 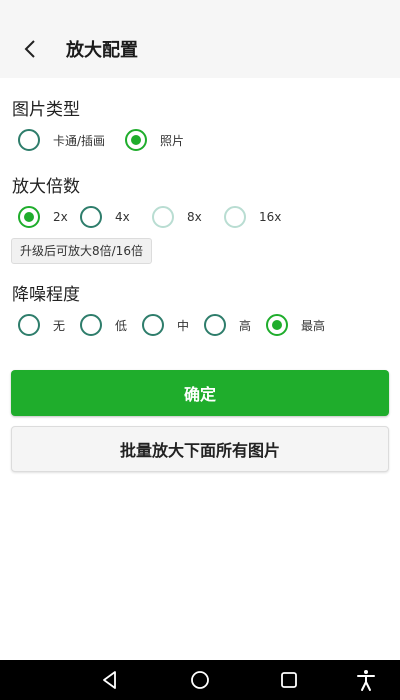 What do you see at coordinates (194, 217) in the screenshot?
I see `radio-label: 8x` at bounding box center [194, 217].